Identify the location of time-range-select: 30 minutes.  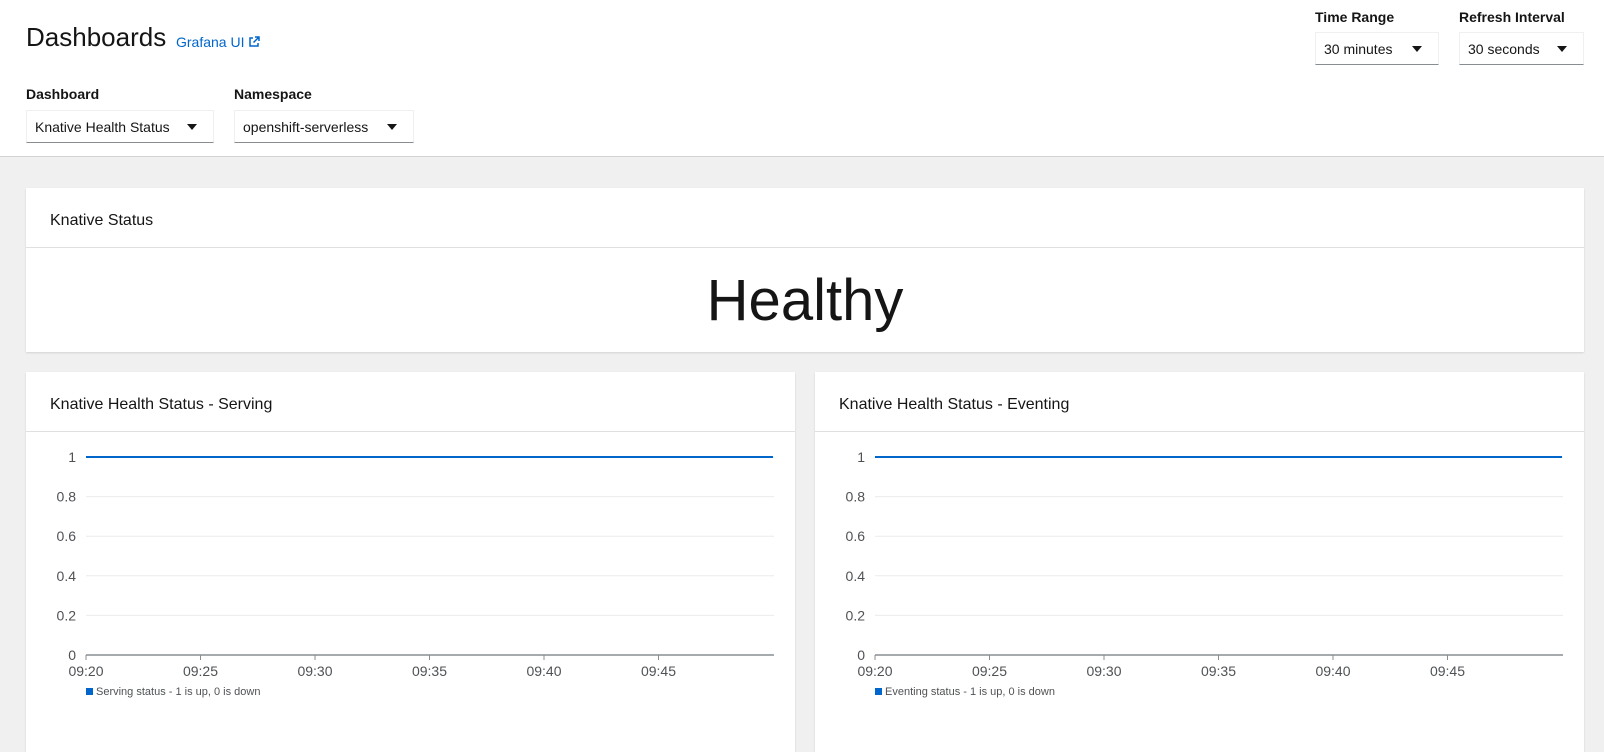
(1377, 48).